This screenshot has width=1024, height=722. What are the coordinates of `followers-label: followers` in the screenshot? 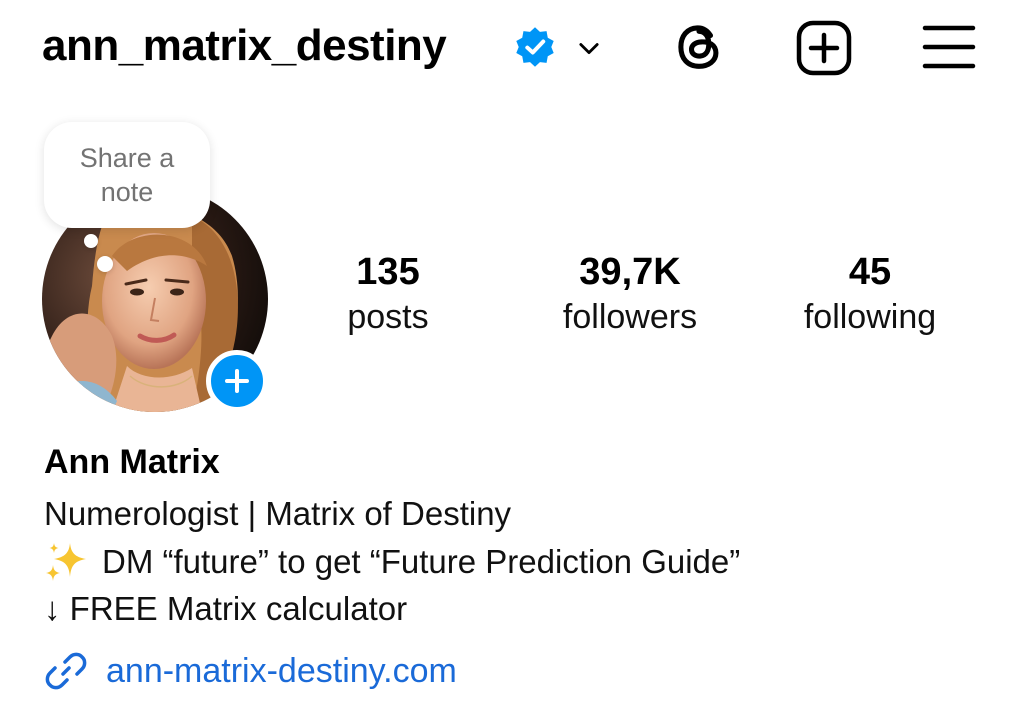 It's located at (630, 317).